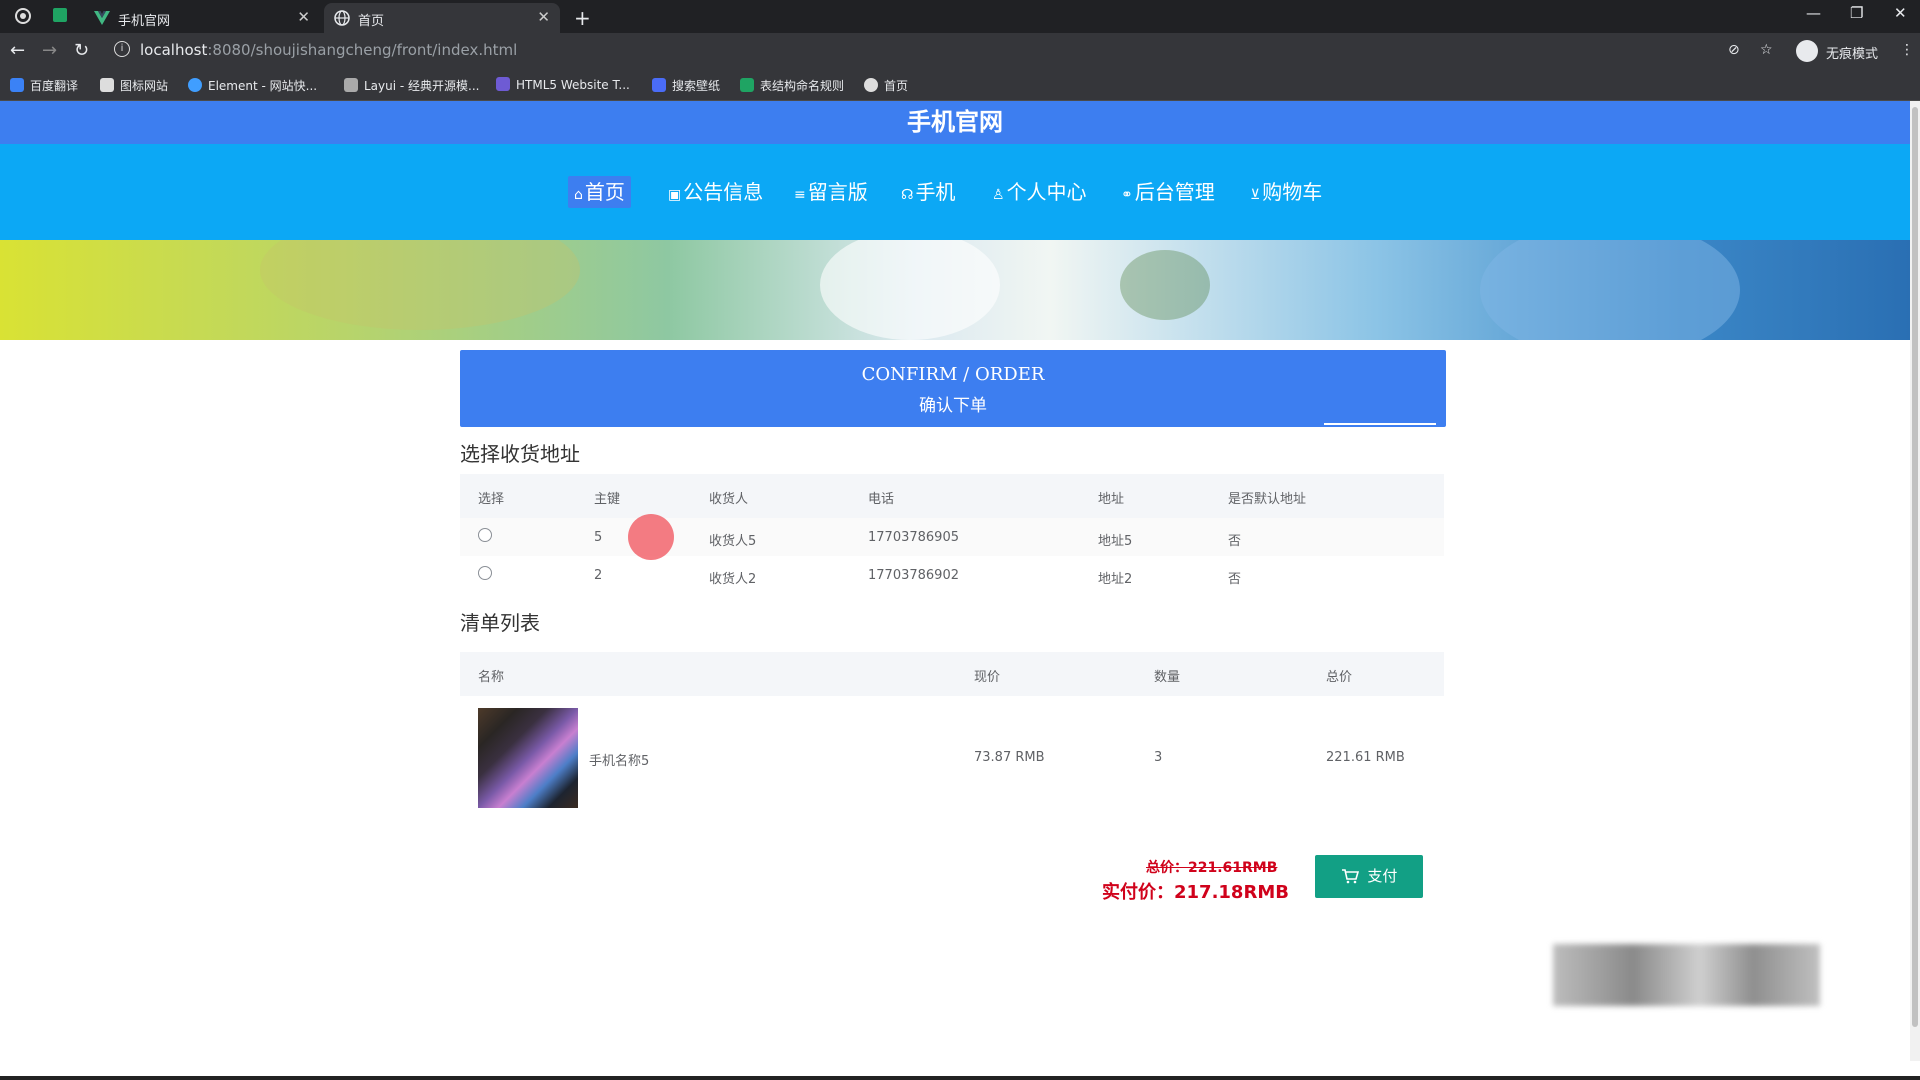 The width and height of the screenshot is (1920, 1080). Describe the element at coordinates (675, 195) in the screenshot. I see `notice-icon: ▣` at that location.